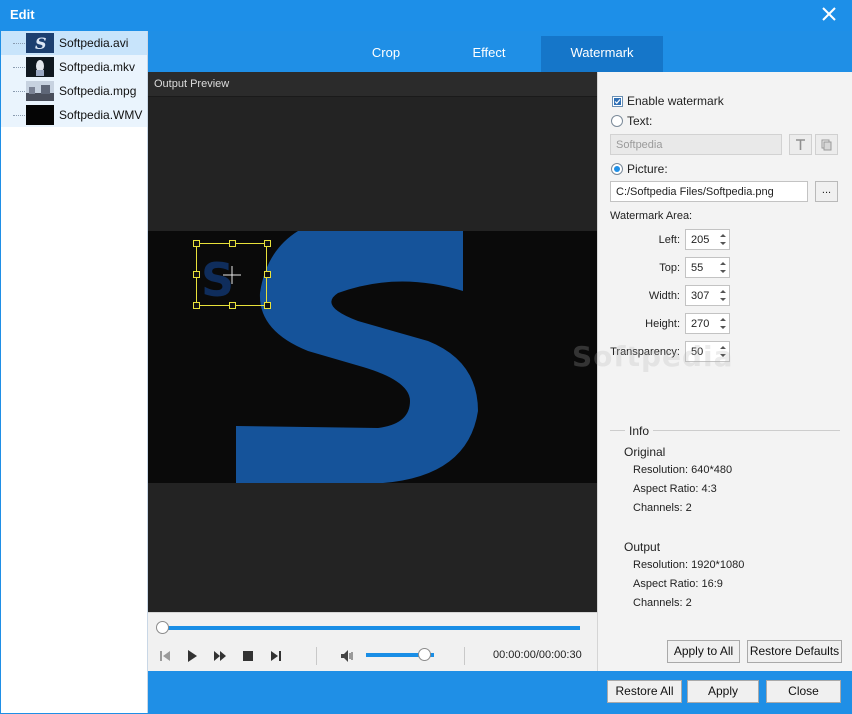 This screenshot has width=852, height=714. Describe the element at coordinates (196, 305) in the screenshot. I see `resize-handle-sw` at that location.